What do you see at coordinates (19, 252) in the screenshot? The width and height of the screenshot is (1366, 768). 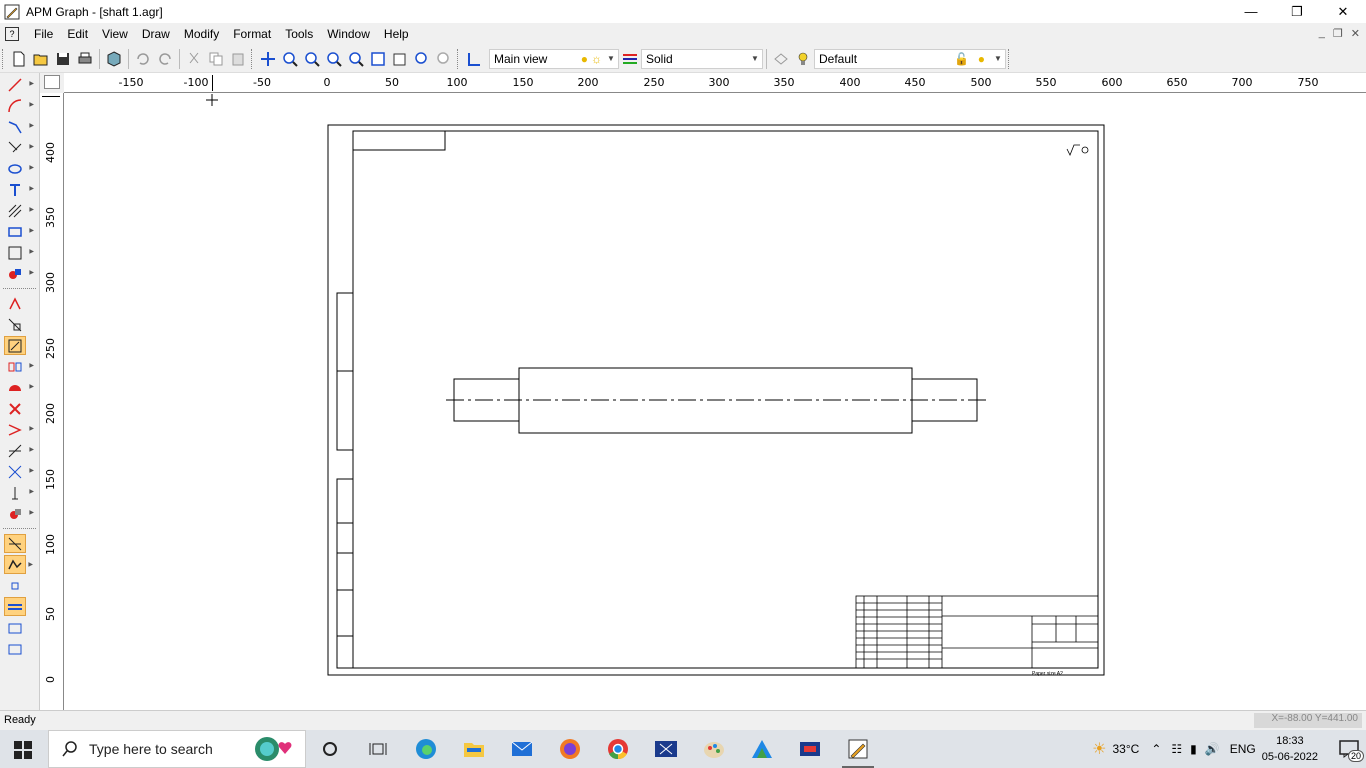 I see `image-tool-icon: ▶` at bounding box center [19, 252].